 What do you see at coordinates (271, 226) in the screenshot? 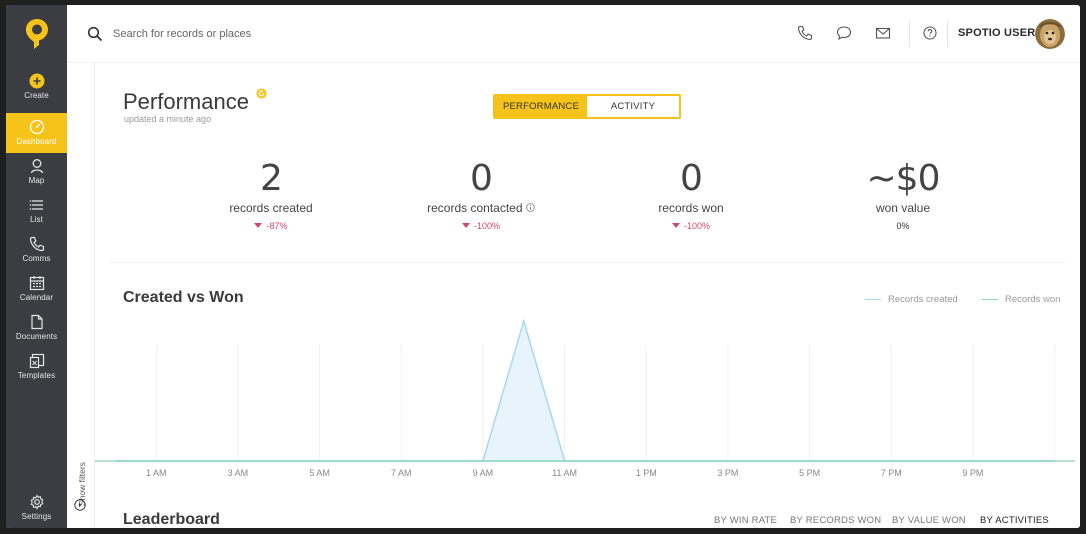
I see `stat-change: -87%` at bounding box center [271, 226].